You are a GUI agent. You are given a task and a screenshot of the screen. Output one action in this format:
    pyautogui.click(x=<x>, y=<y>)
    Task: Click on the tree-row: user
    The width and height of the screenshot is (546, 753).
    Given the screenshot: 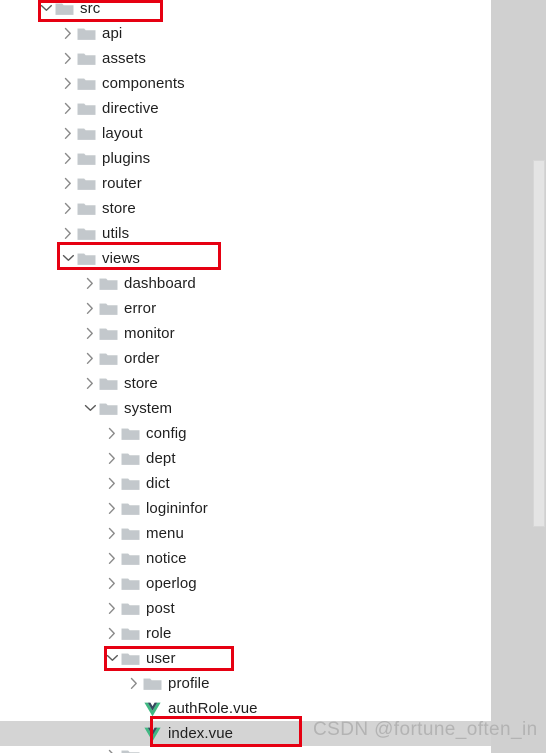 What is the action you would take?
    pyautogui.click(x=245, y=658)
    